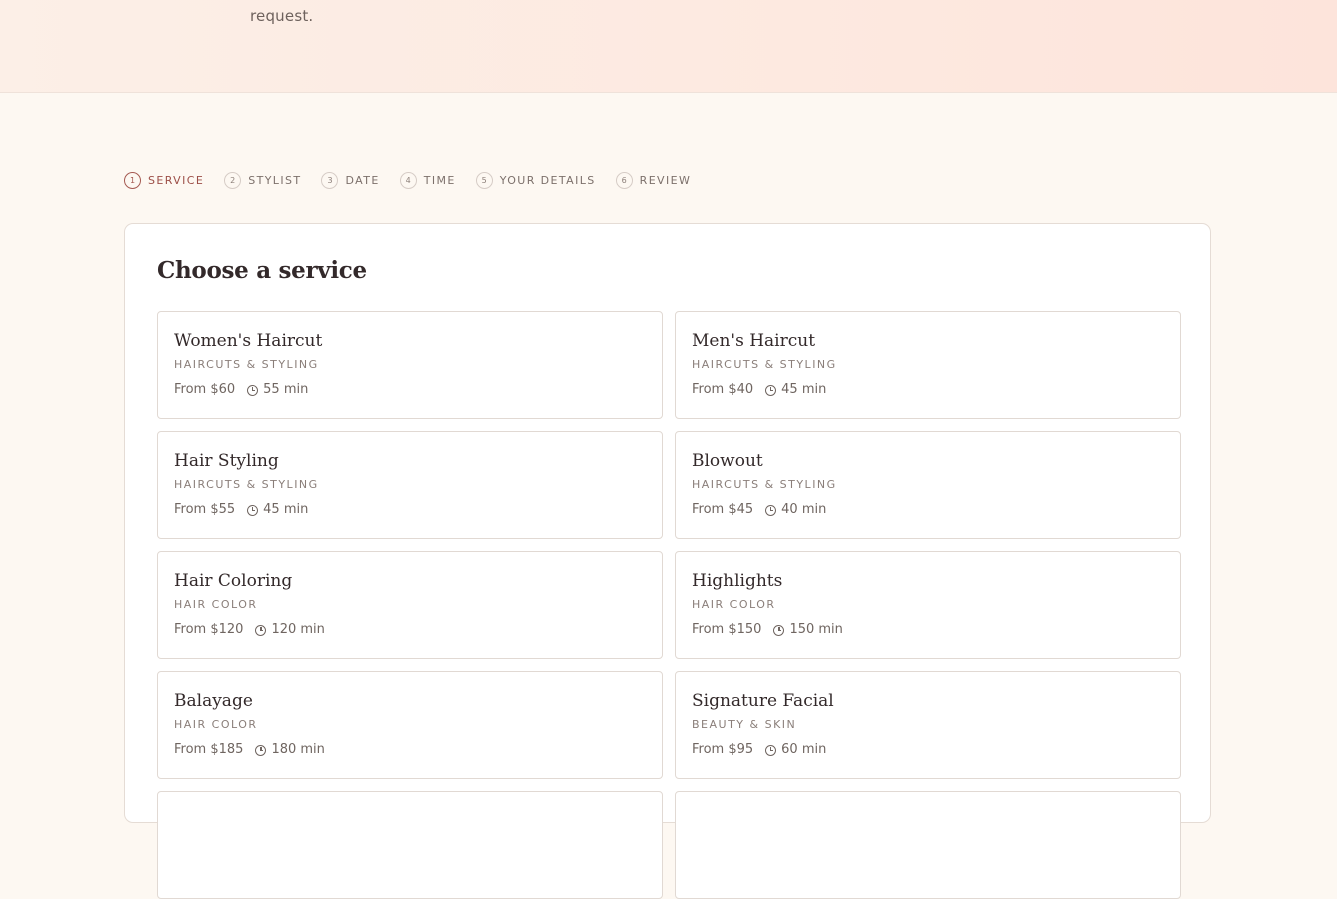  I want to click on service-duration: 180 min, so click(298, 749).